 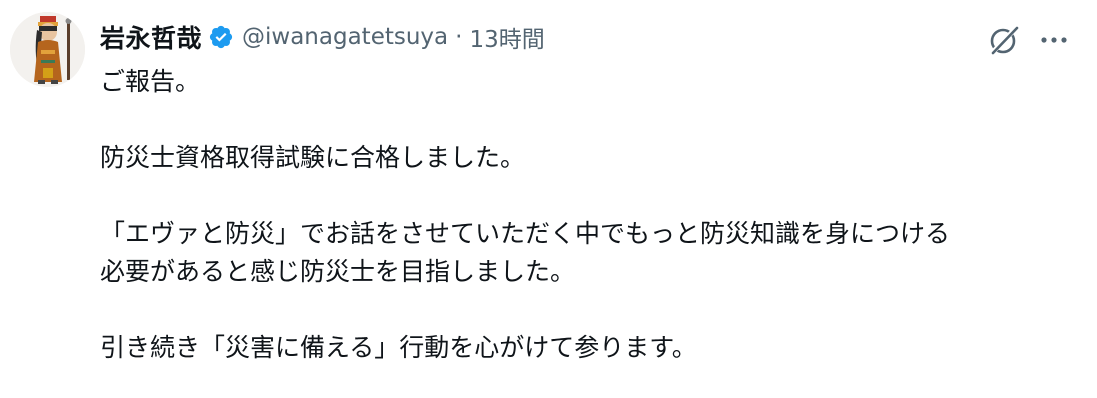 What do you see at coordinates (221, 37) in the screenshot?
I see `verified-badge-icon` at bounding box center [221, 37].